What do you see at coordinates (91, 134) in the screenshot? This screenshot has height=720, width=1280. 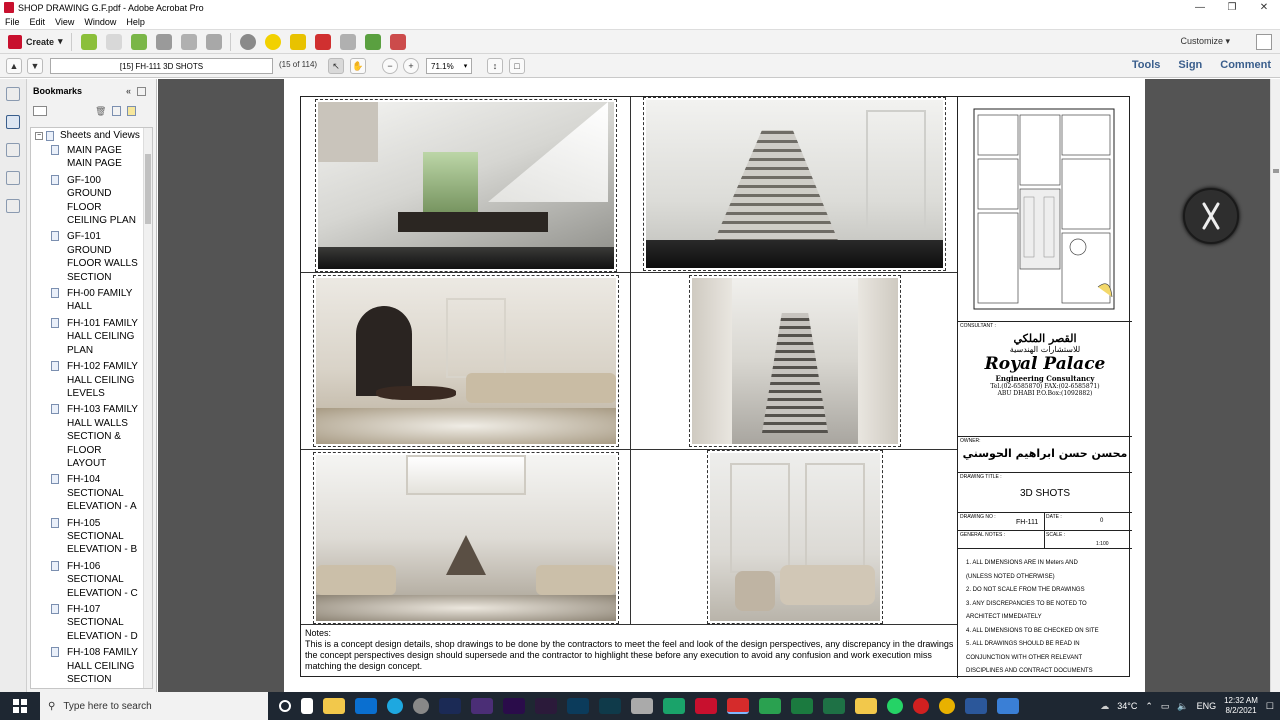 I see `bookmark-root: − Sheets and Views` at bounding box center [91, 134].